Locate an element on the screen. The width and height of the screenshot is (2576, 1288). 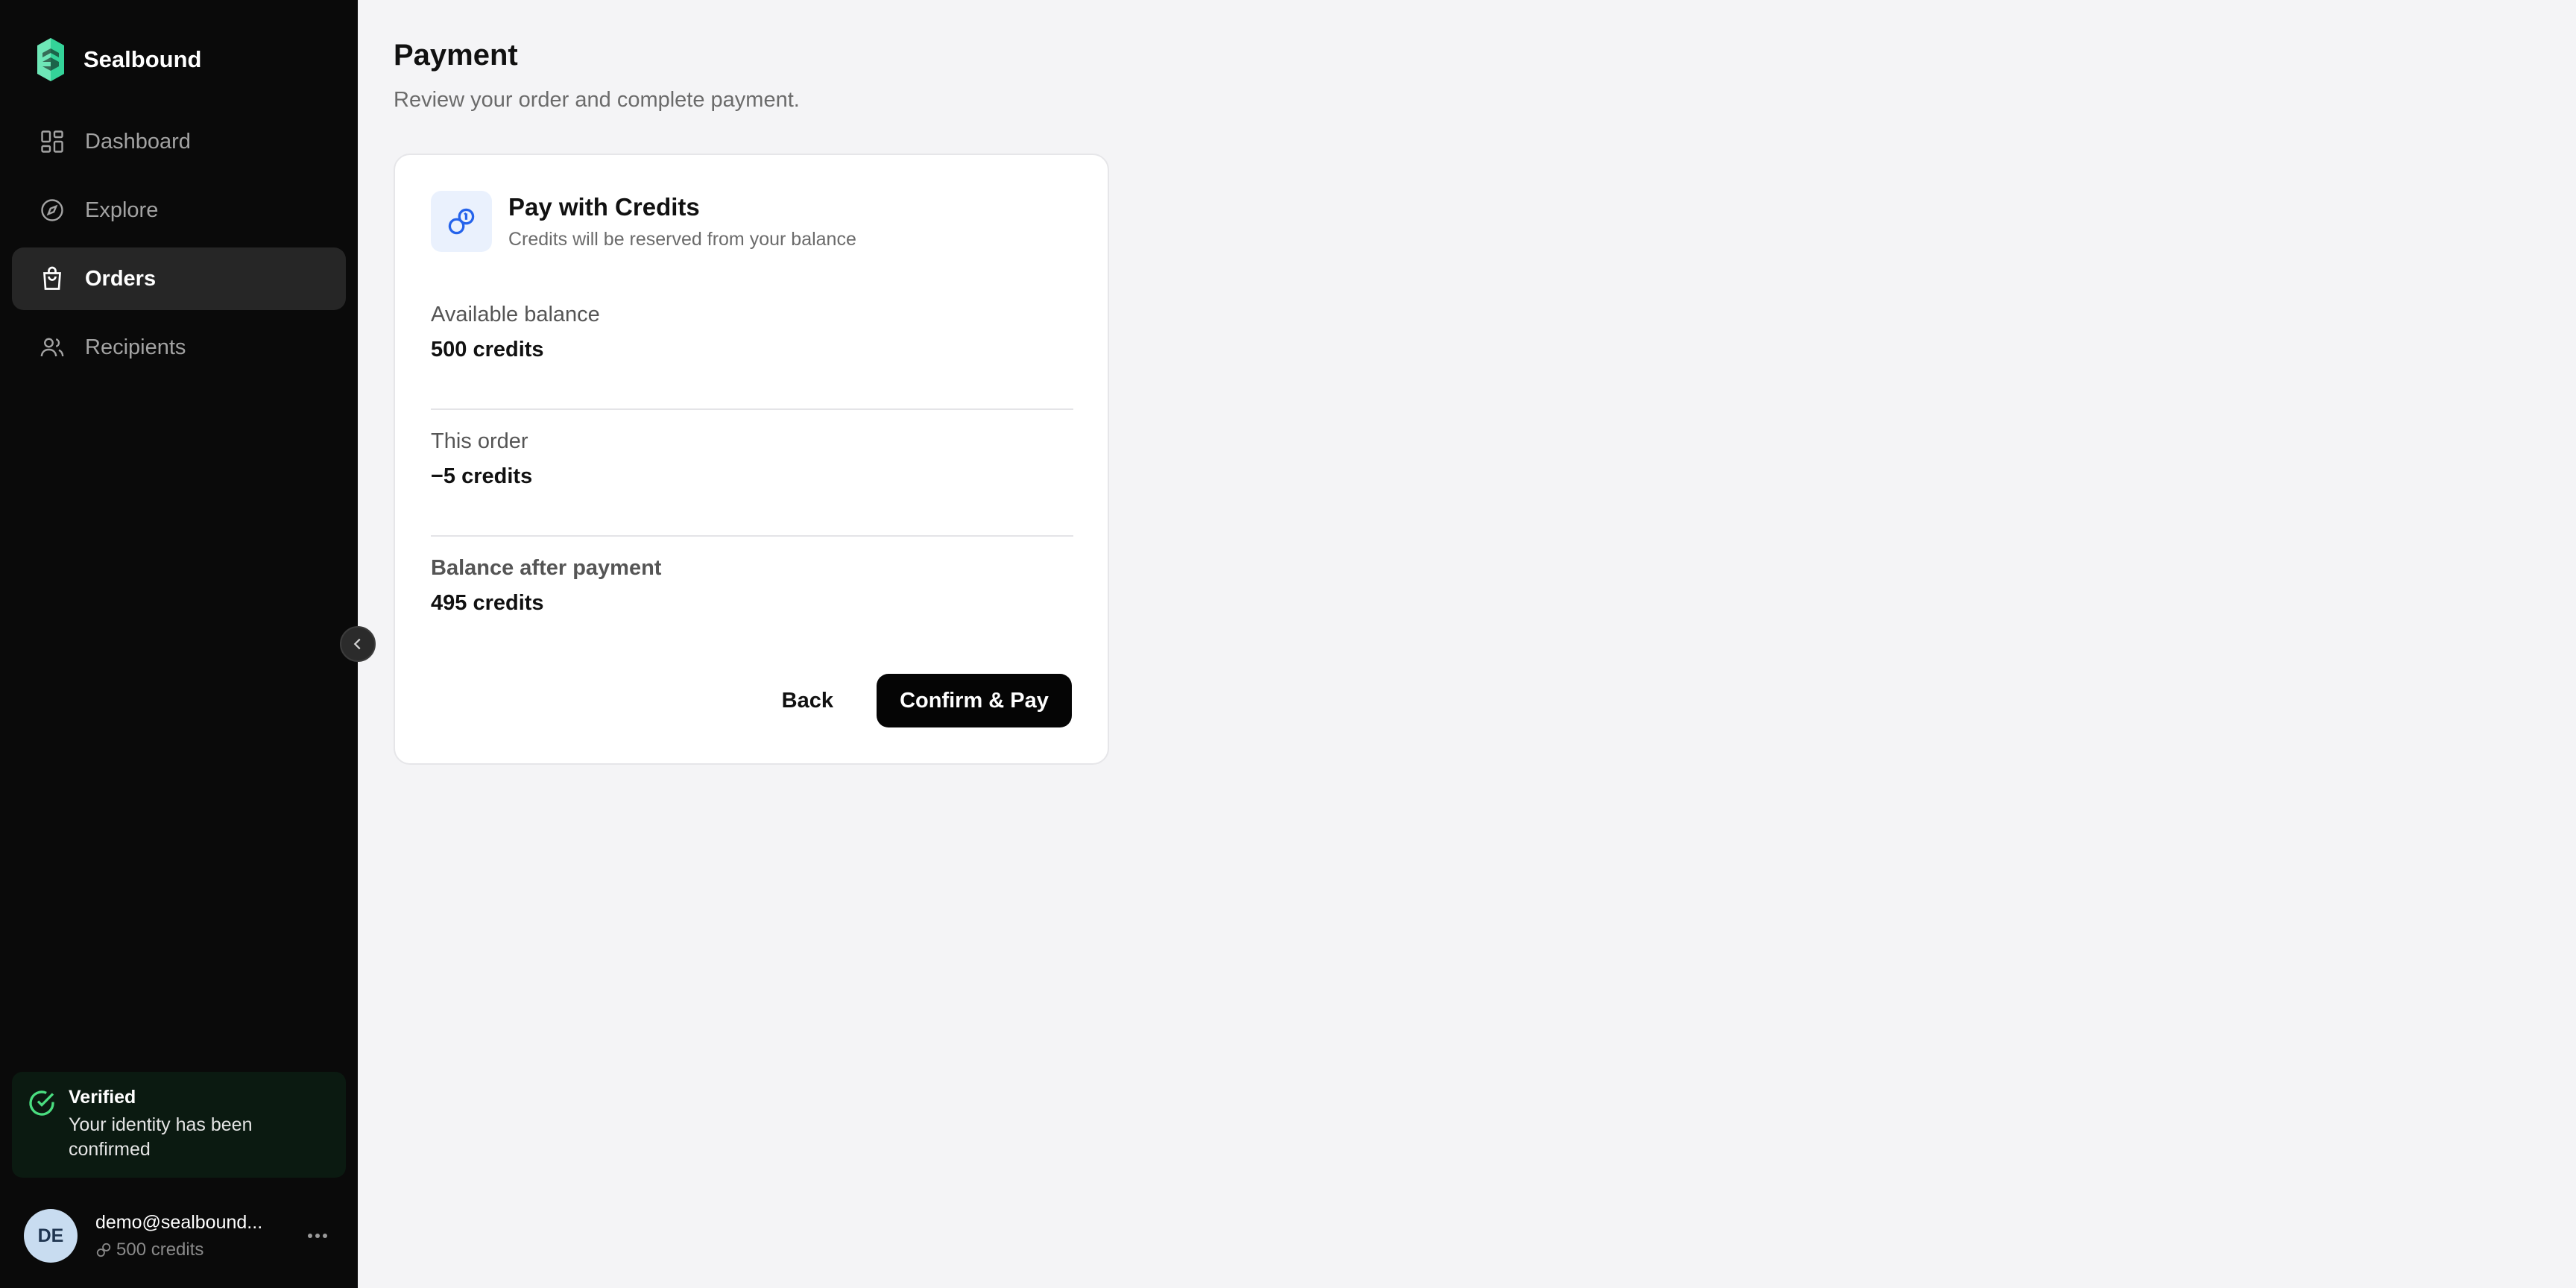
user-credits: 500 credits is located at coordinates (188, 1250).